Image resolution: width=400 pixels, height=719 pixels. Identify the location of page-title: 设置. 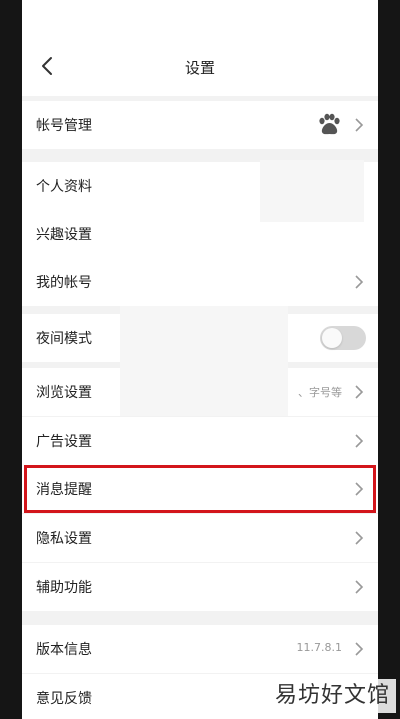
(199, 68).